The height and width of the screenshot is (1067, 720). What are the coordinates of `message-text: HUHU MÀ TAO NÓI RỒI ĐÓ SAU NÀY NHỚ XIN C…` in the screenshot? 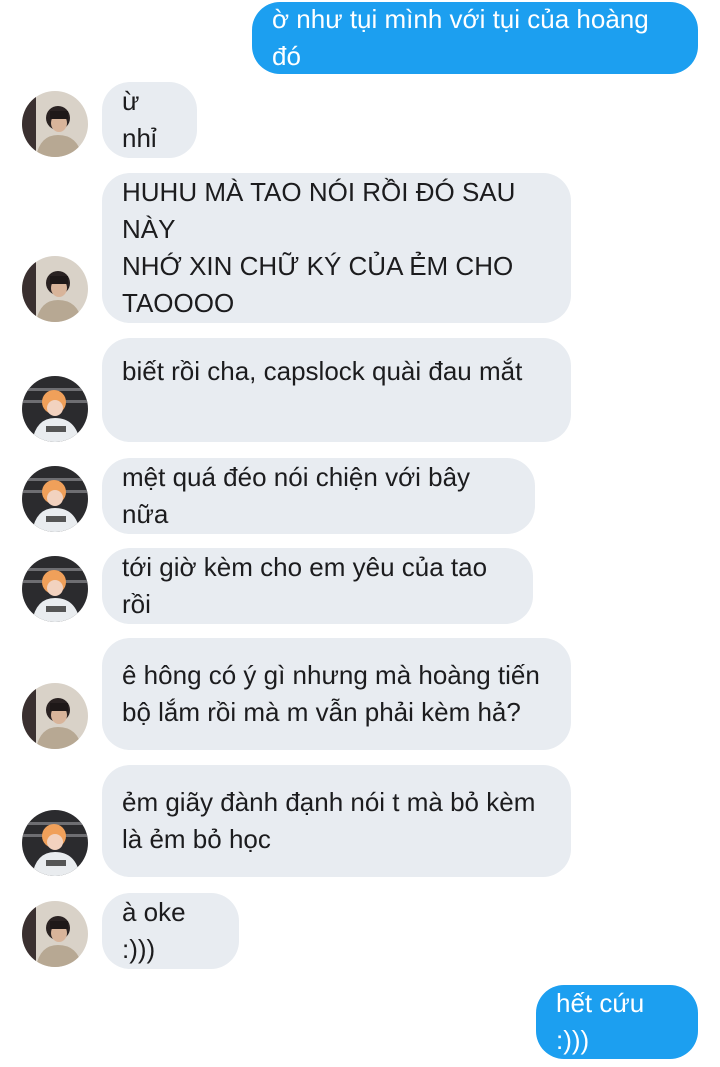 It's located at (319, 247).